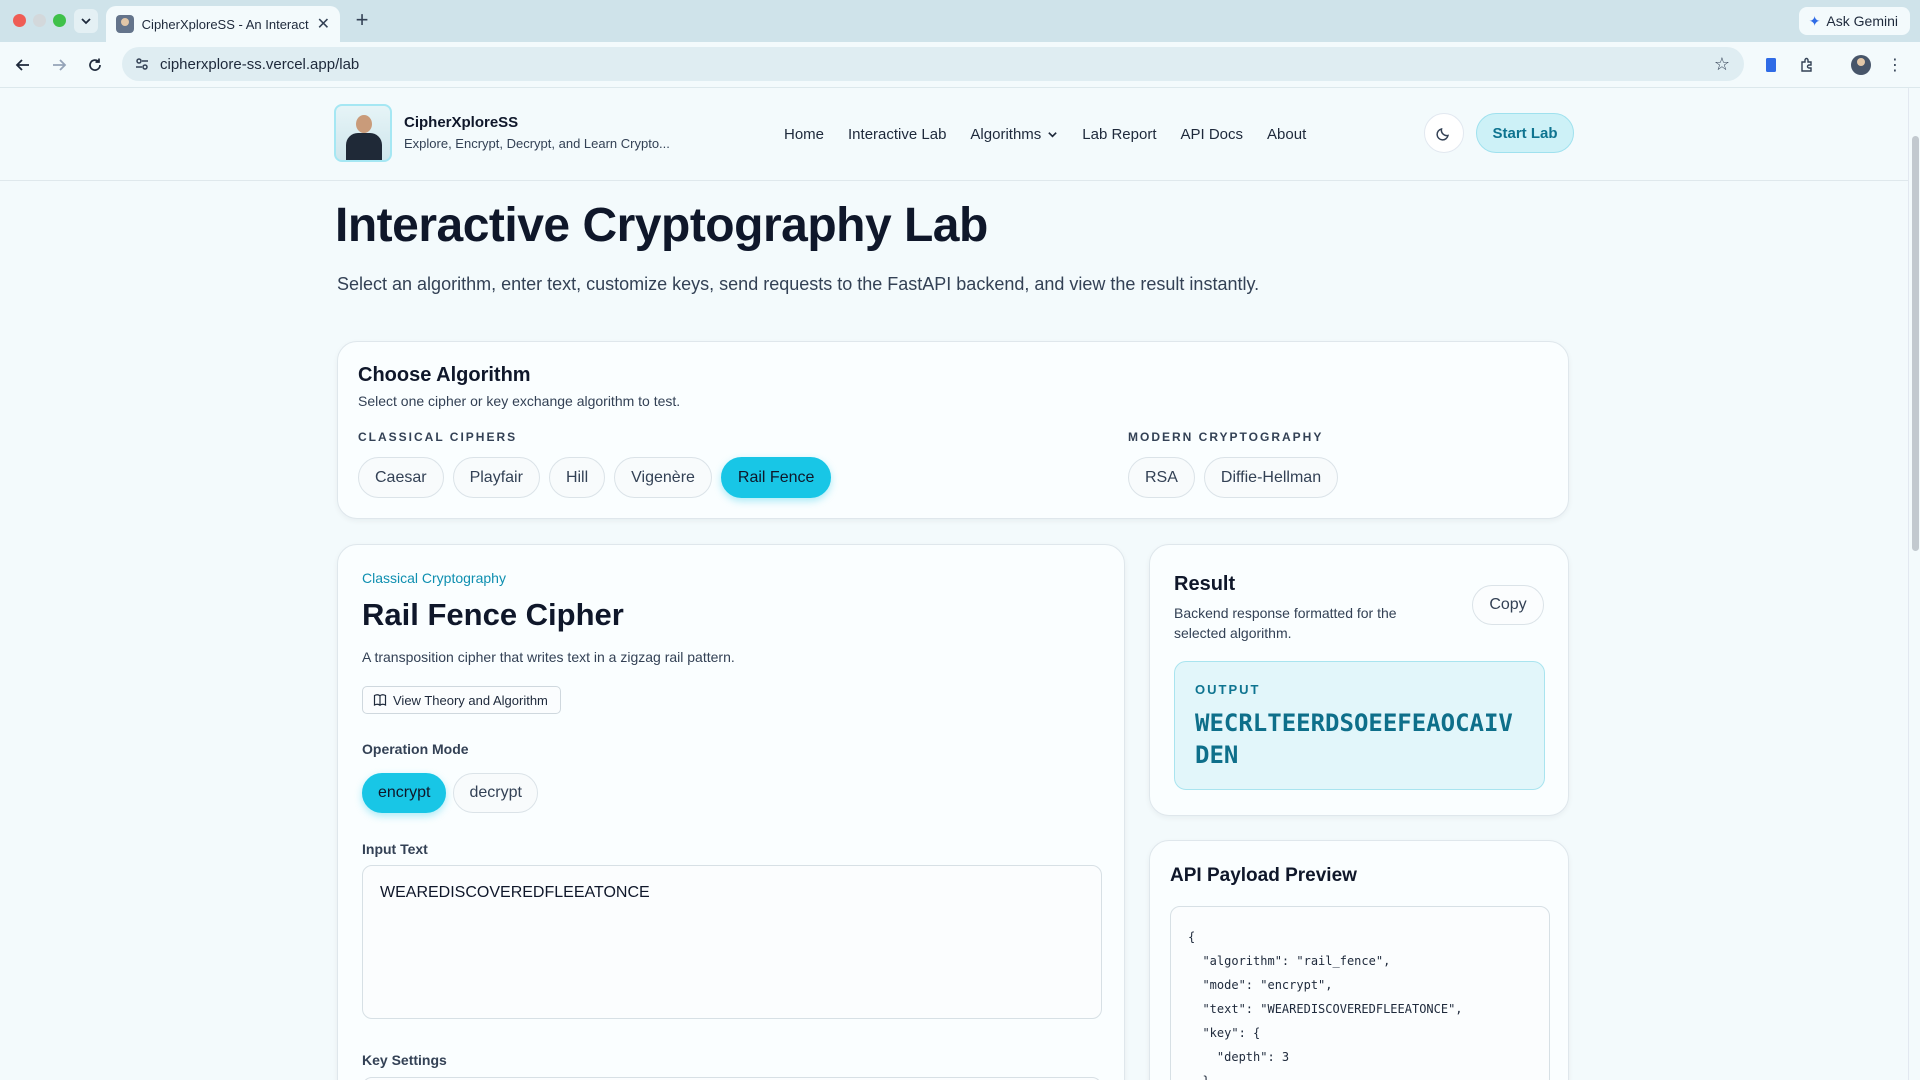 Image resolution: width=1920 pixels, height=1080 pixels. What do you see at coordinates (1914, 584) in the screenshot?
I see `page-scrollbar` at bounding box center [1914, 584].